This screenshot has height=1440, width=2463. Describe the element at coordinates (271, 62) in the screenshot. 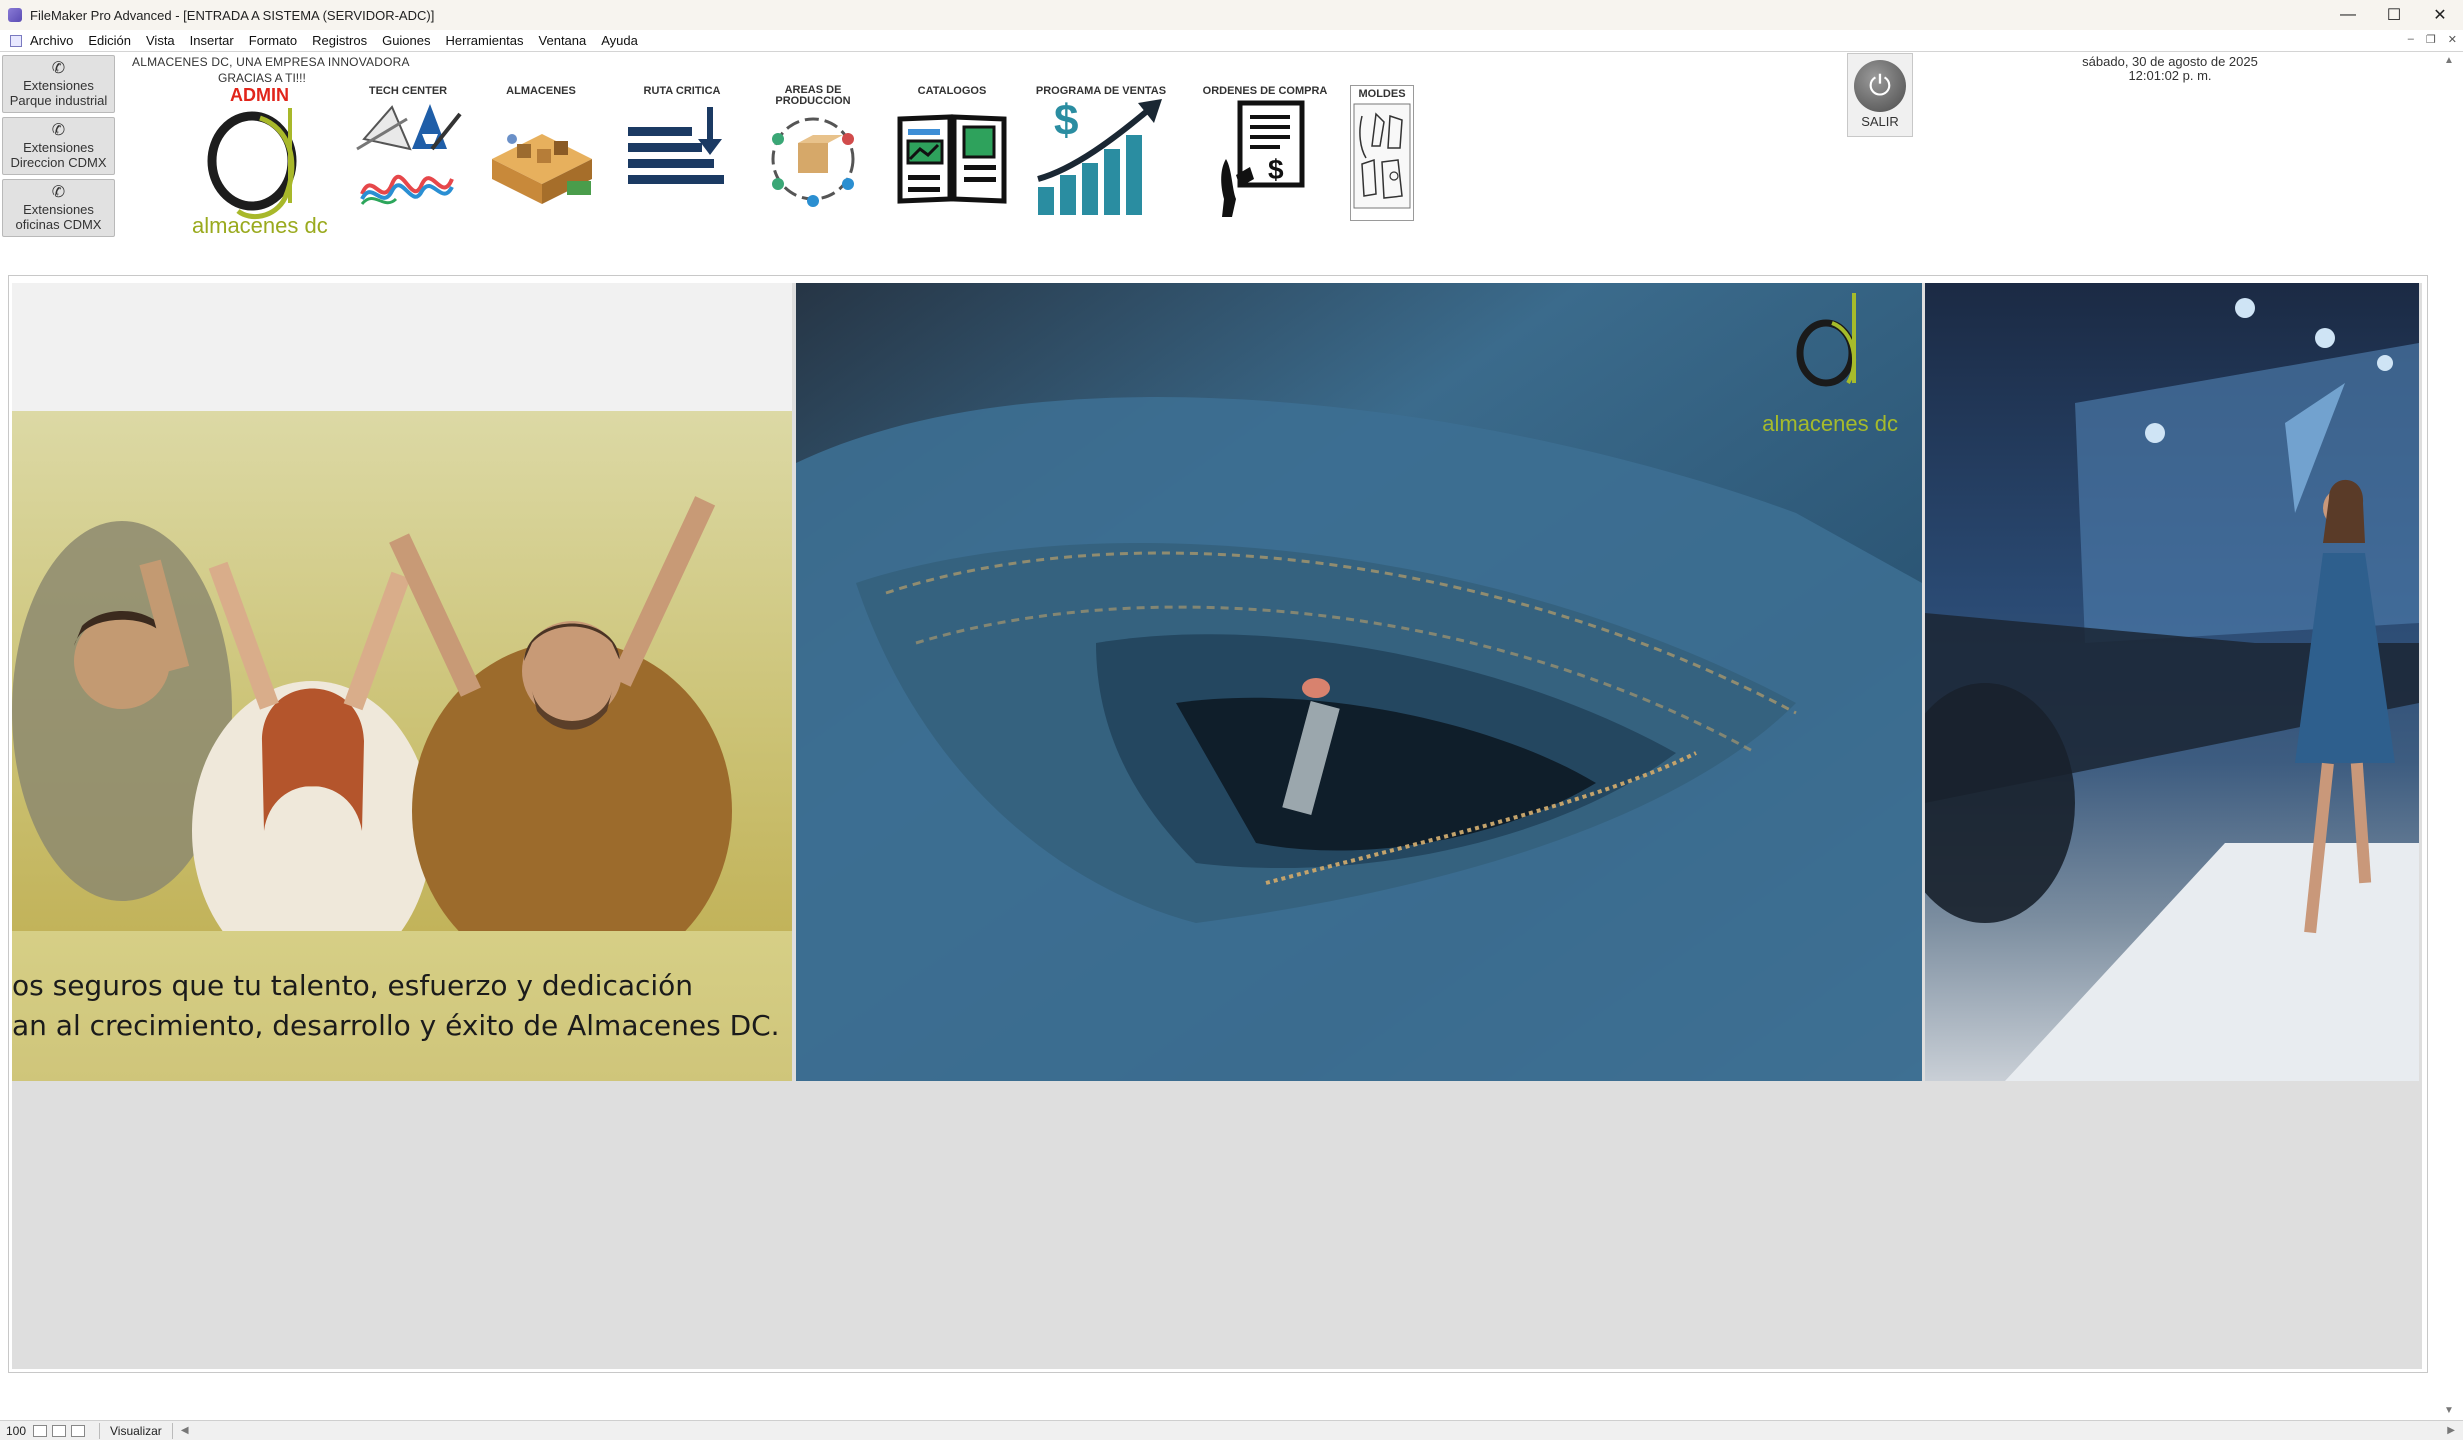

I see `company-slogan: ALMACENES DC, UNA EMPRESA INNOVADORA` at that location.